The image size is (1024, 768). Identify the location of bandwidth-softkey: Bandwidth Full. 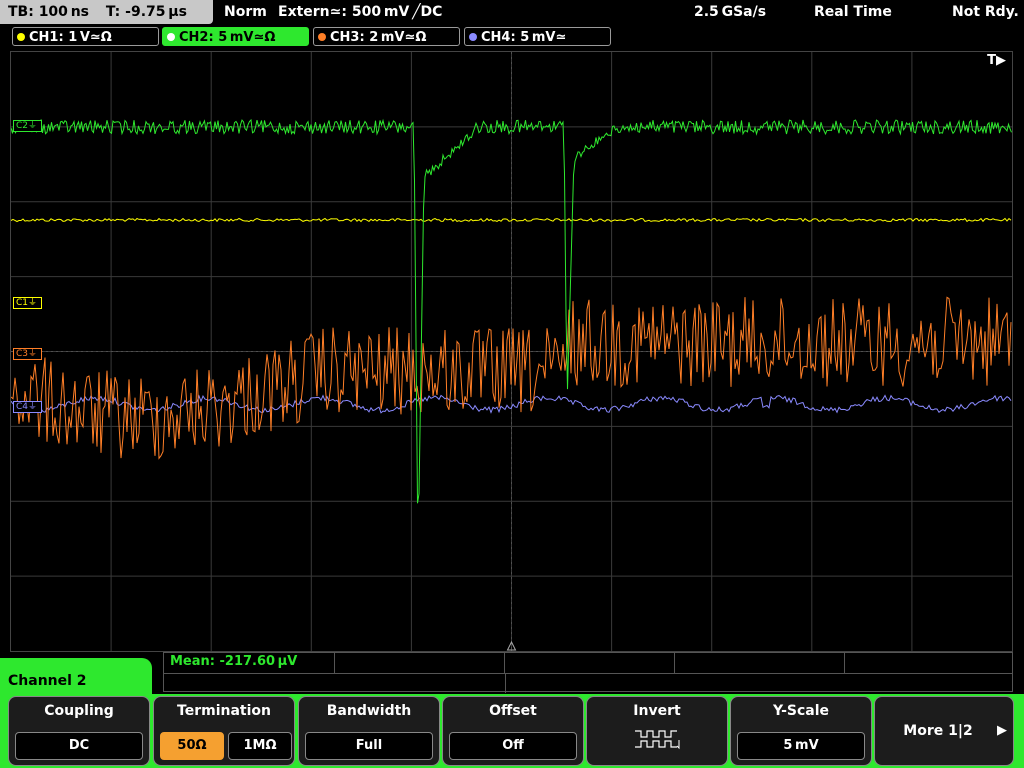
(369, 731).